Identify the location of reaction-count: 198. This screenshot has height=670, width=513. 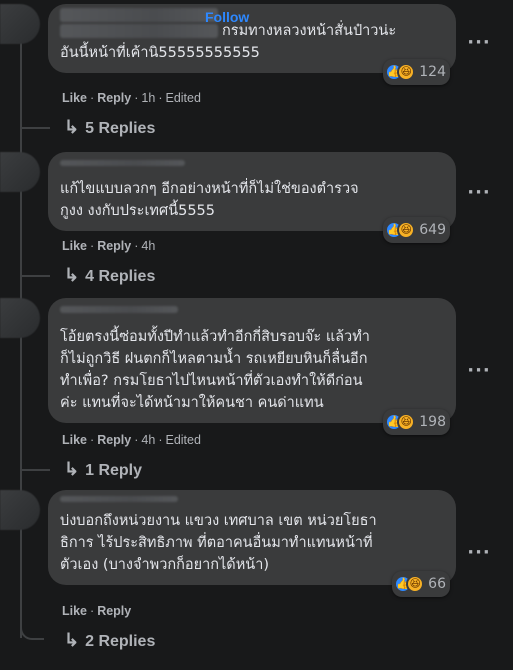
(432, 422).